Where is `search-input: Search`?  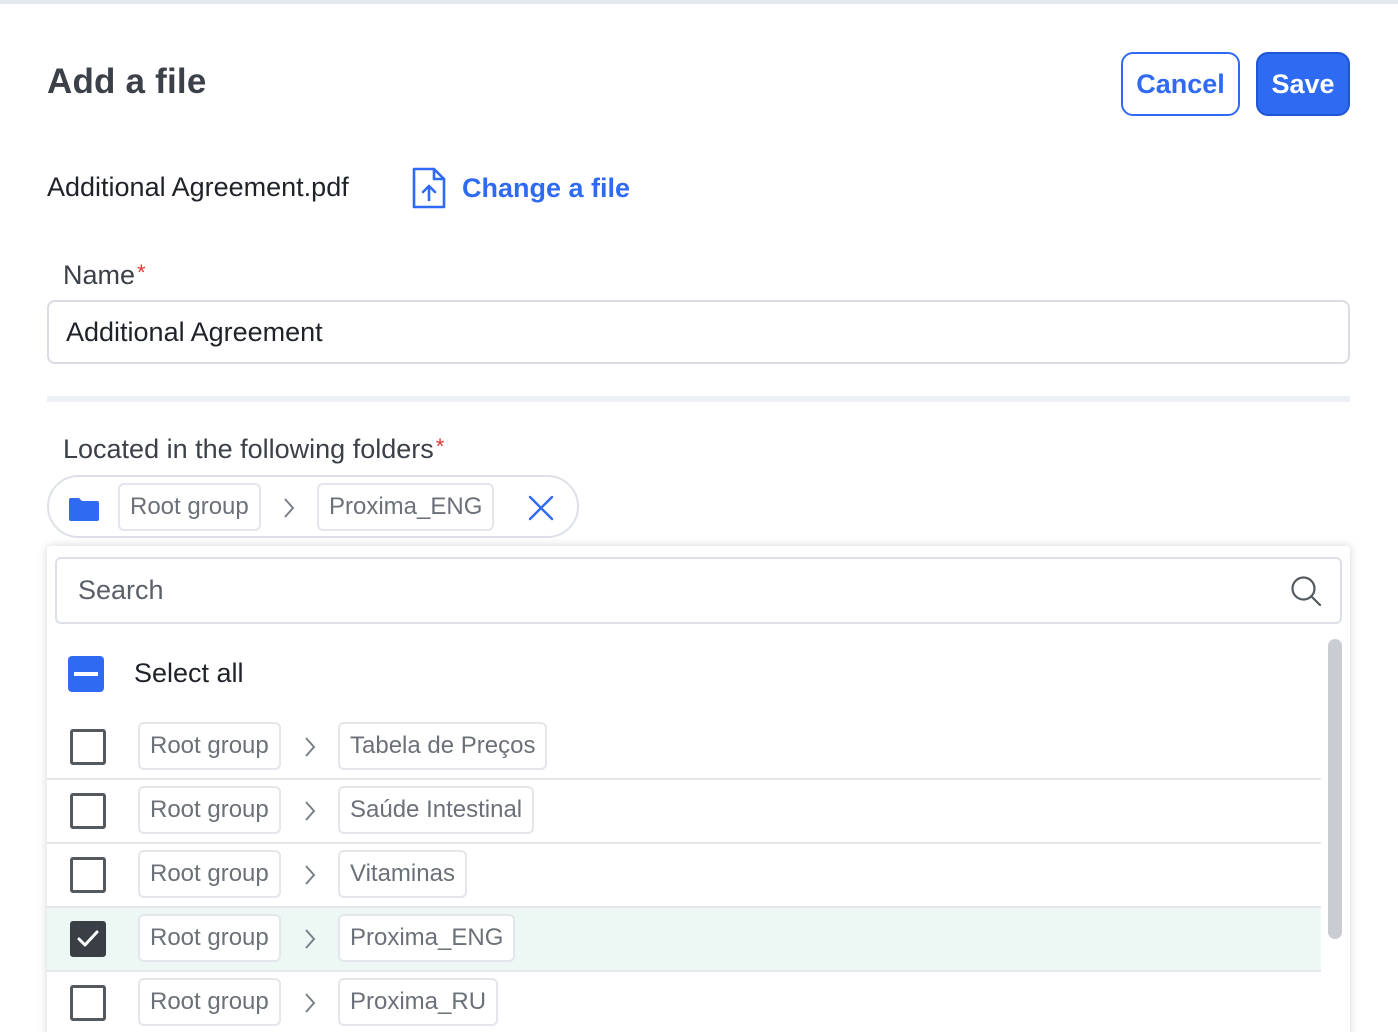
search-input: Search is located at coordinates (698, 590).